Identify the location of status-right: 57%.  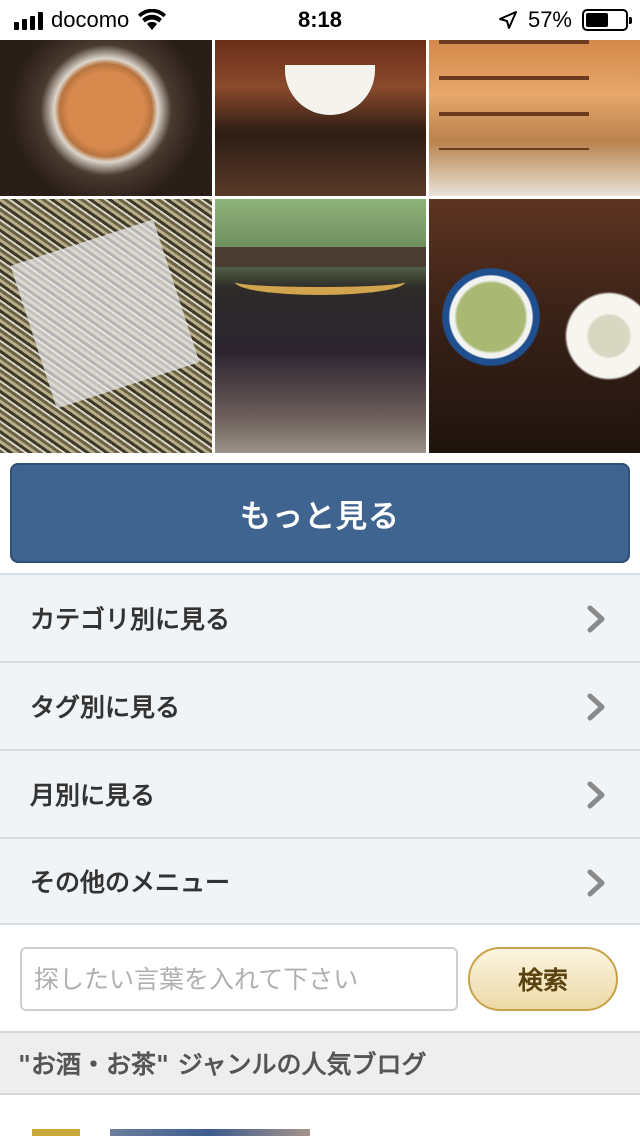
(565, 20).